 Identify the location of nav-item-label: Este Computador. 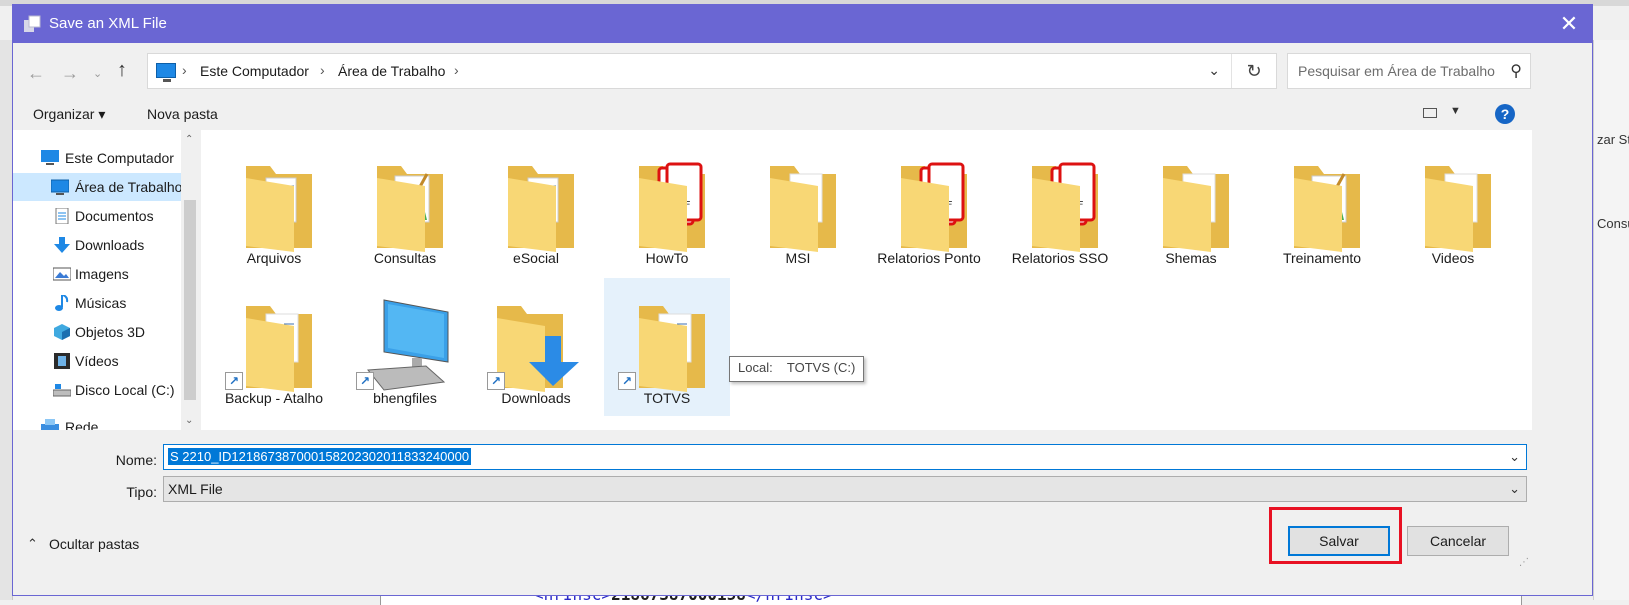
(119, 158).